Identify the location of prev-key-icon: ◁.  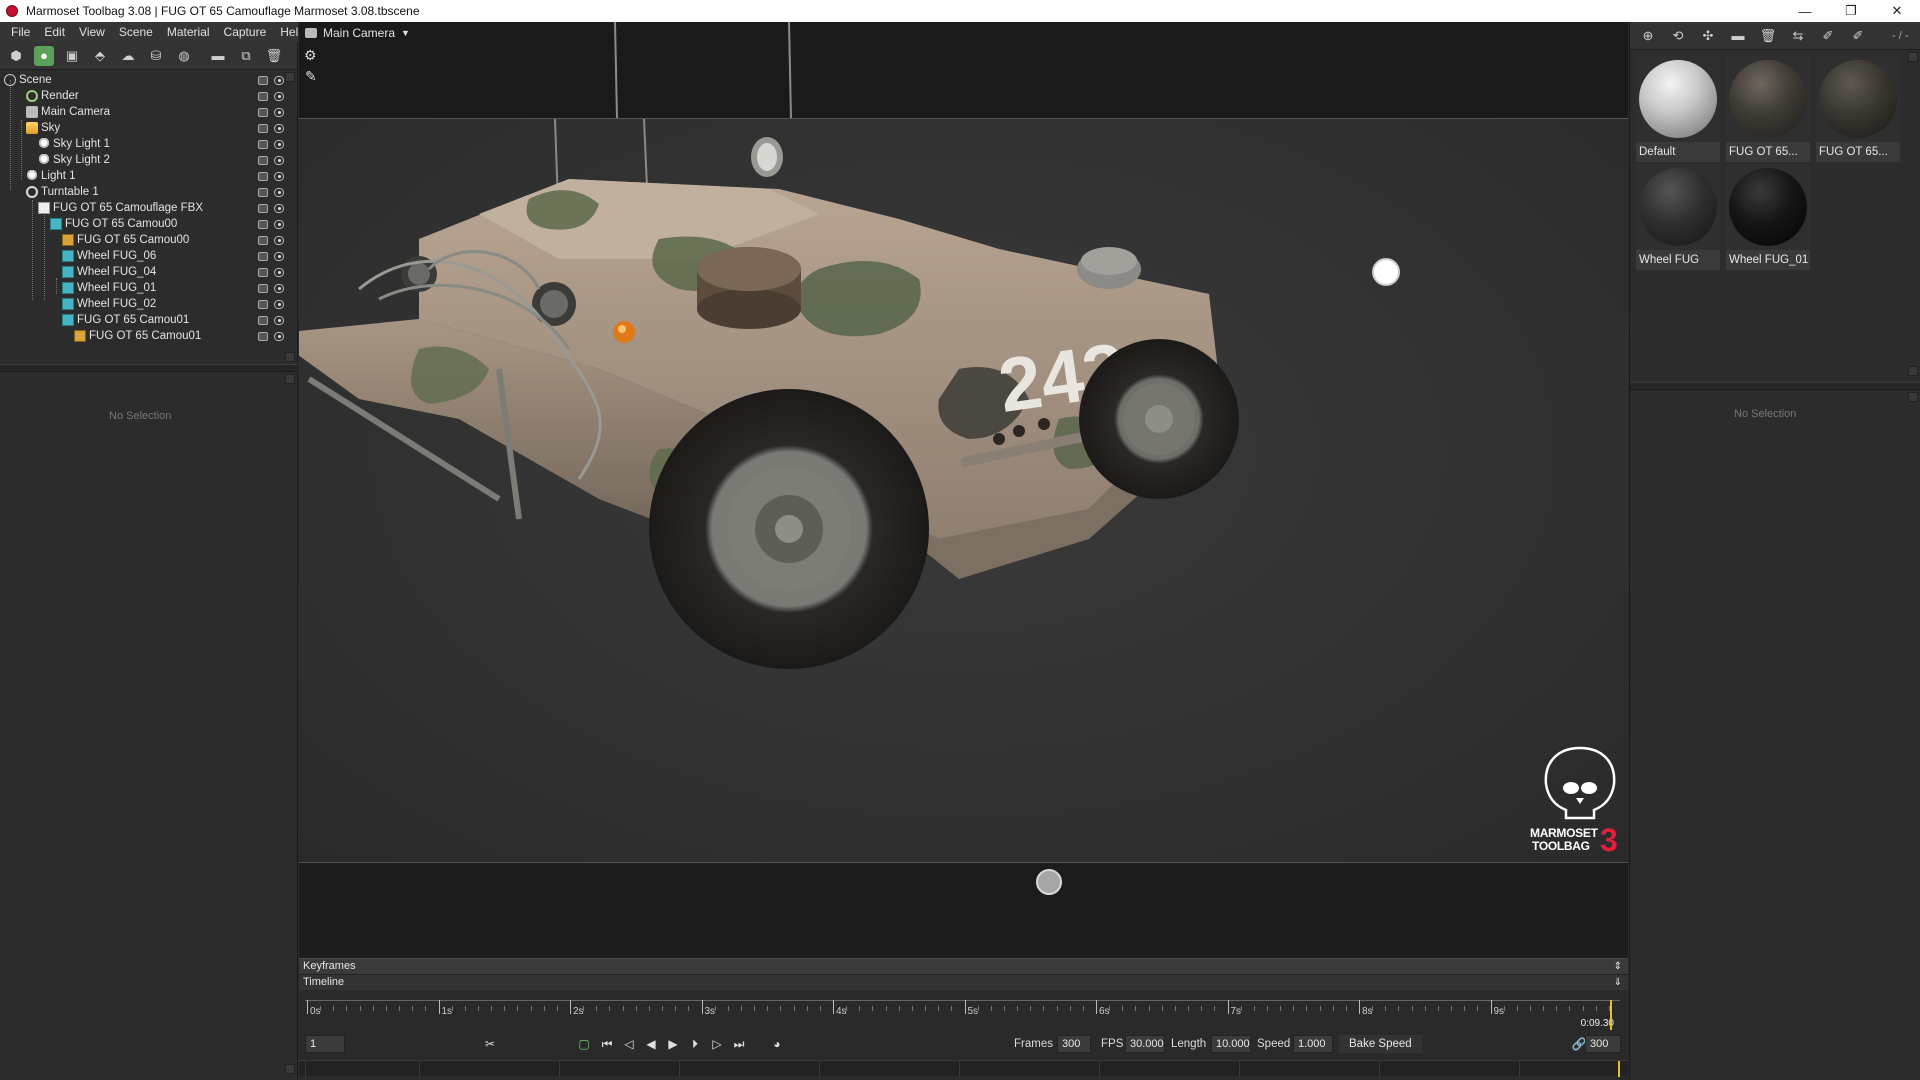
(629, 1044).